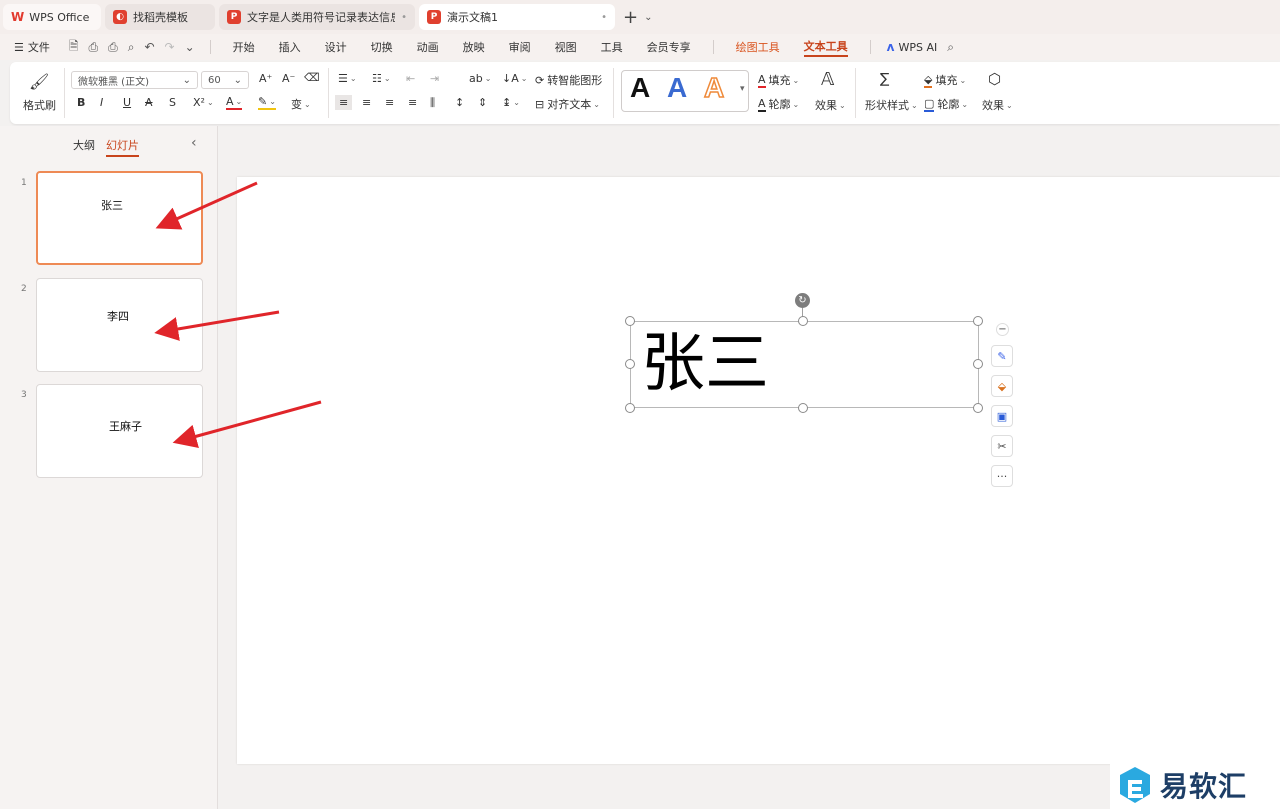 The height and width of the screenshot is (809, 1280). Describe the element at coordinates (1002, 386) in the screenshot. I see `fill-bucket-icon: ⬙` at that location.